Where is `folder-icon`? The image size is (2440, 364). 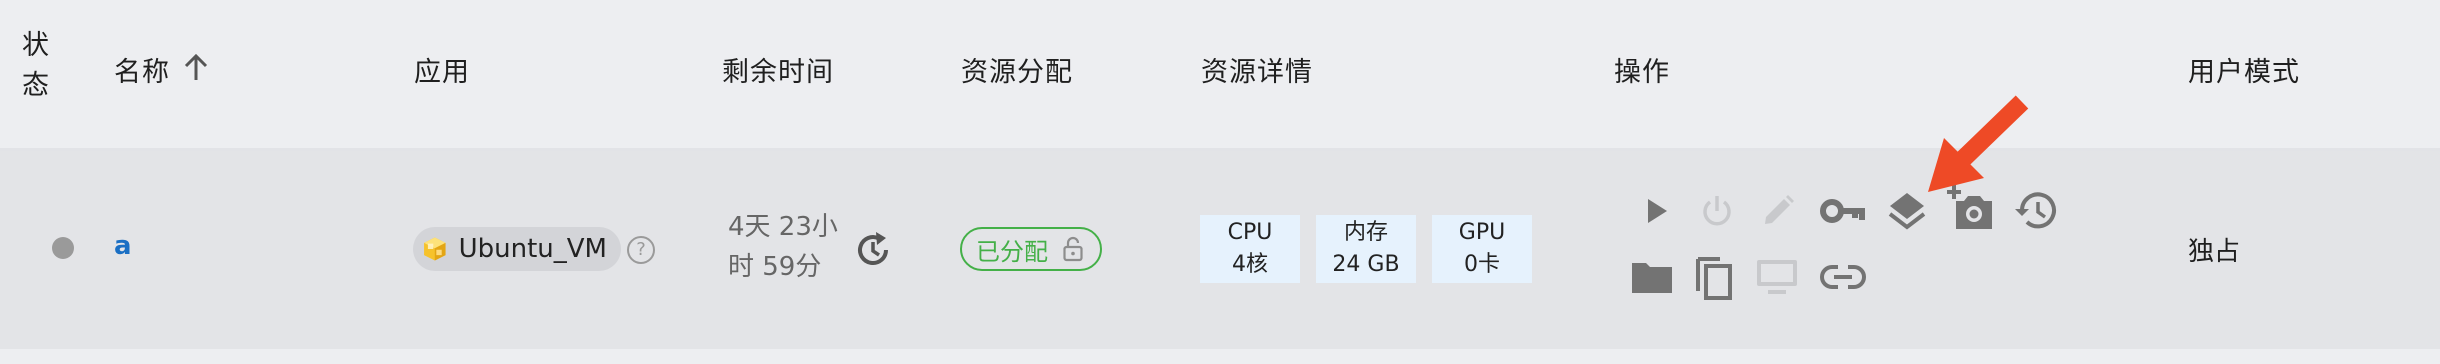 folder-icon is located at coordinates (1652, 277).